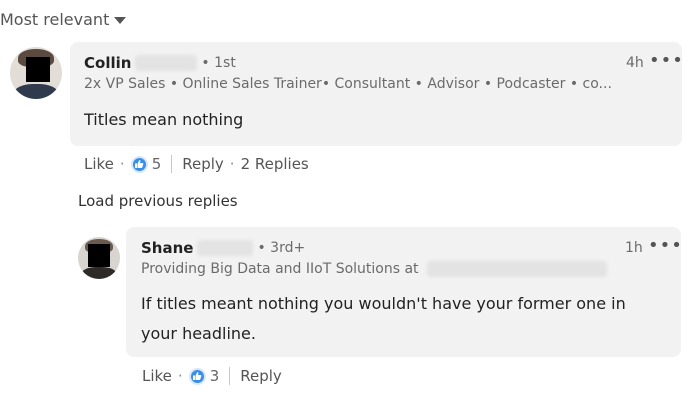 This screenshot has width=700, height=400. I want to click on reply-time: 1h, so click(634, 248).